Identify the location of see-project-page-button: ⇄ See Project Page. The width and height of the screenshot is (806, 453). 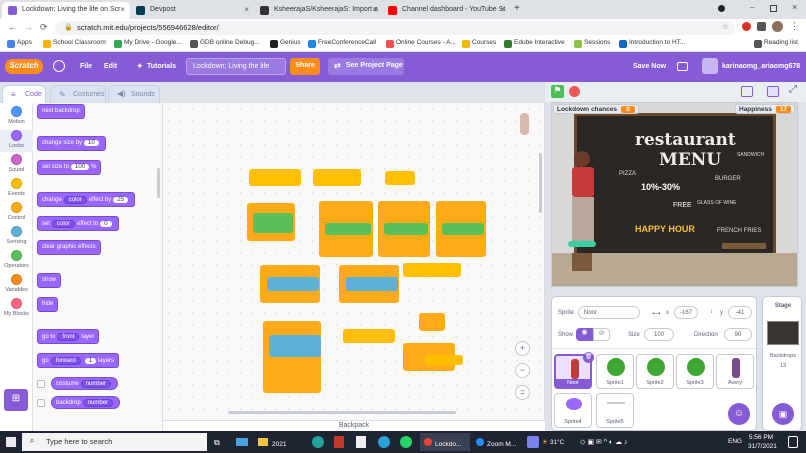
(366, 66).